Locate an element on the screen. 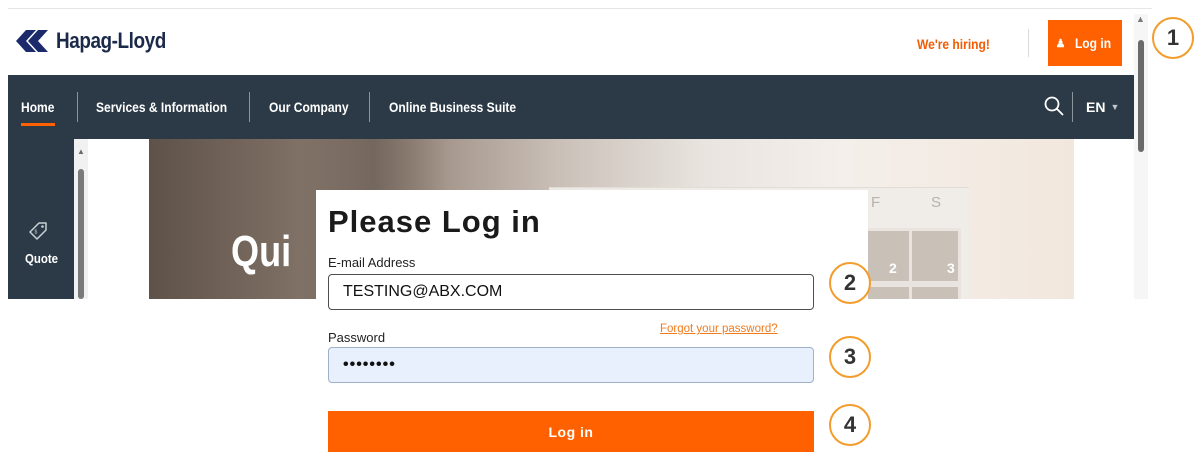  email-label: E-mail Address is located at coordinates (372, 262).